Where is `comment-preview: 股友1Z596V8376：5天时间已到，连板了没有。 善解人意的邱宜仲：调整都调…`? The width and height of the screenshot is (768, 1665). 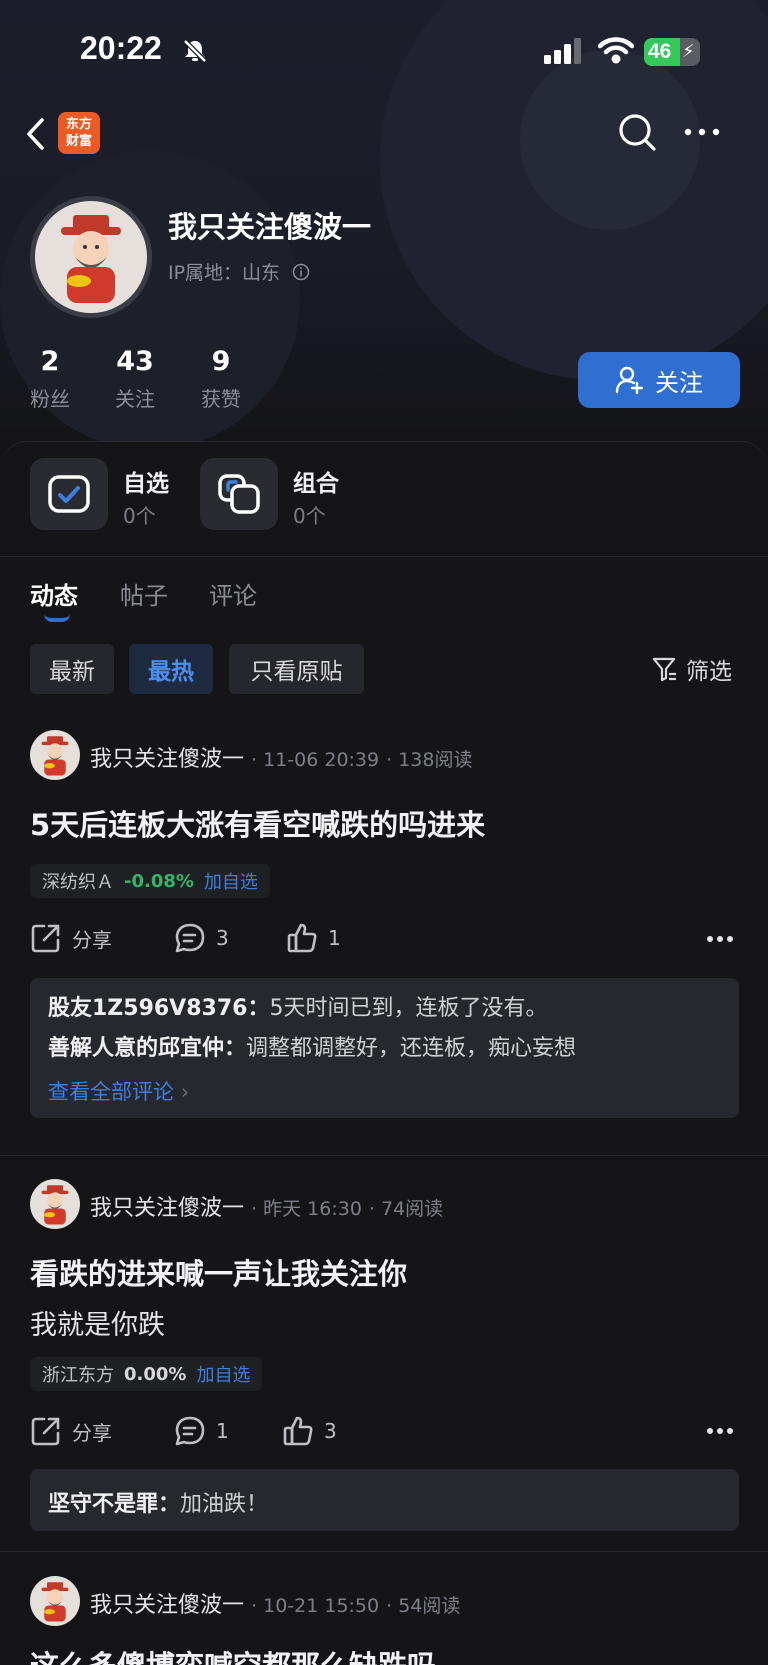 comment-preview: 股友1Z596V8376：5天时间已到，连板了没有。 善解人意的邱宜仲：调整都调… is located at coordinates (384, 1048).